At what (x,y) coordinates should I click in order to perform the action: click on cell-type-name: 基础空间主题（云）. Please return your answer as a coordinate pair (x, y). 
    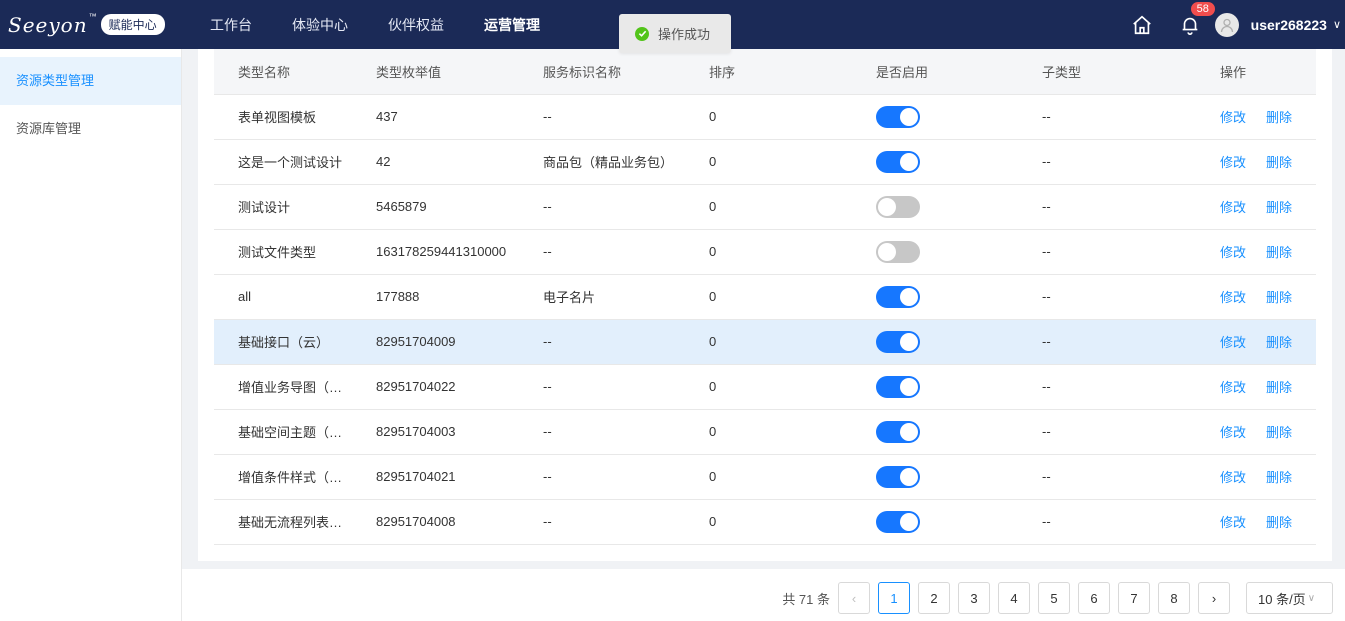
    Looking at the image, I should click on (283, 432).